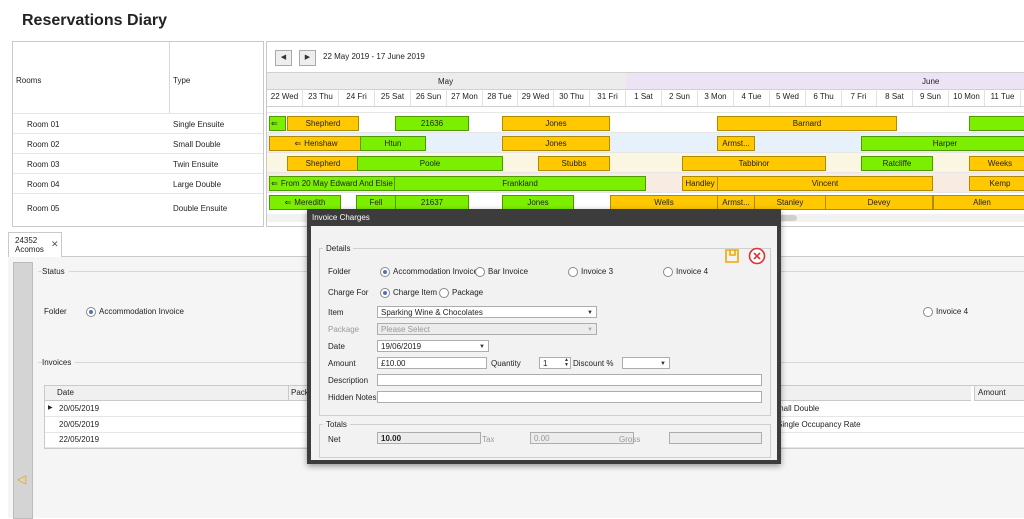  What do you see at coordinates (23, 390) in the screenshot?
I see `collapse-strip: ◁` at bounding box center [23, 390].